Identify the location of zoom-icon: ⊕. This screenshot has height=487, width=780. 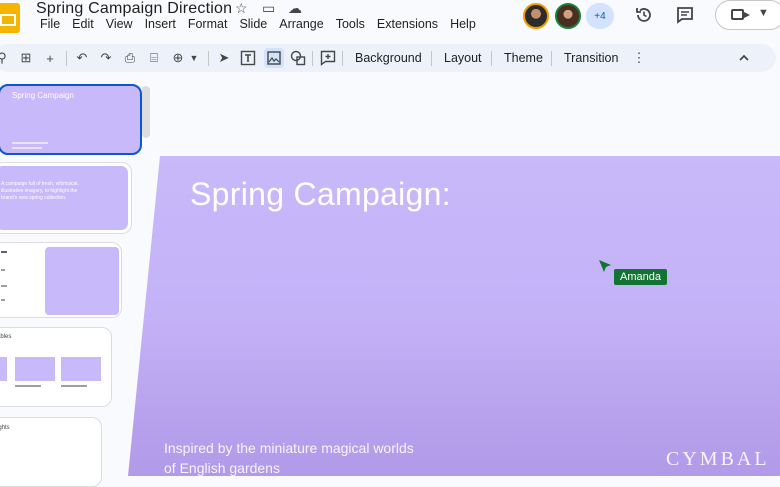
(178, 58).